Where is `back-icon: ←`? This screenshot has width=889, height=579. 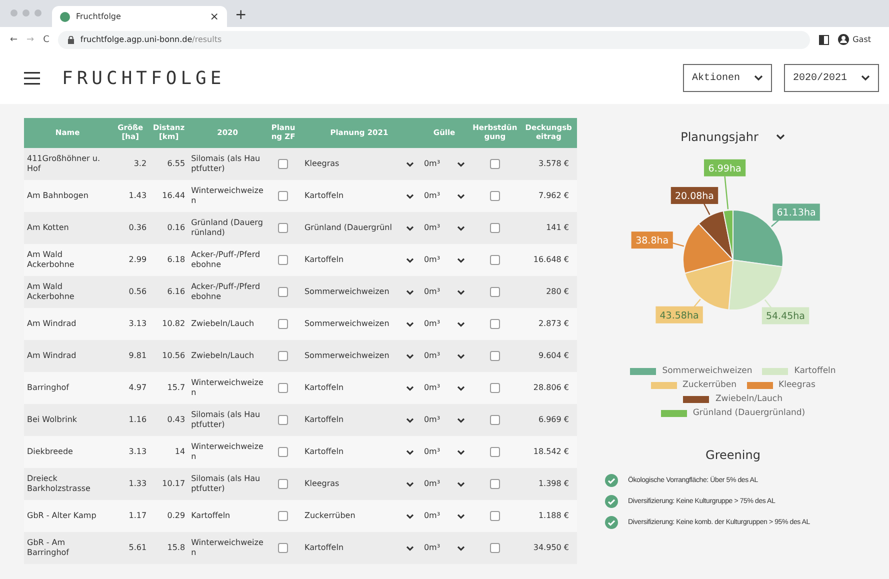
back-icon: ← is located at coordinates (14, 39).